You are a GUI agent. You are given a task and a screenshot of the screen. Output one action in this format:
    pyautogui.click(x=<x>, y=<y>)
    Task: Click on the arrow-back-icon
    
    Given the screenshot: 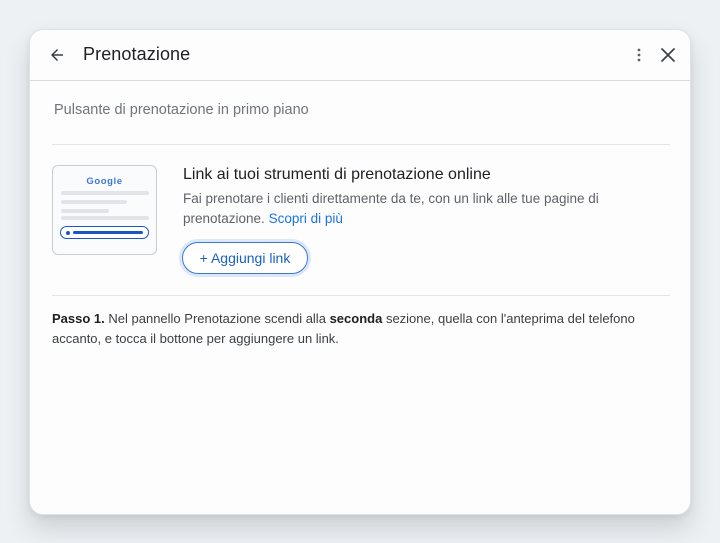 What is the action you would take?
    pyautogui.click(x=57, y=55)
    